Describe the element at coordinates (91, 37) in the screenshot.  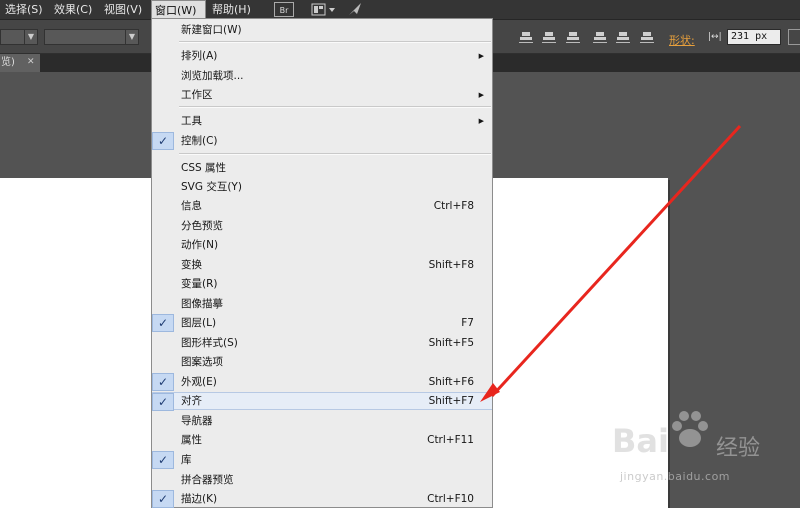
I see `style-dropdown: ▼` at that location.